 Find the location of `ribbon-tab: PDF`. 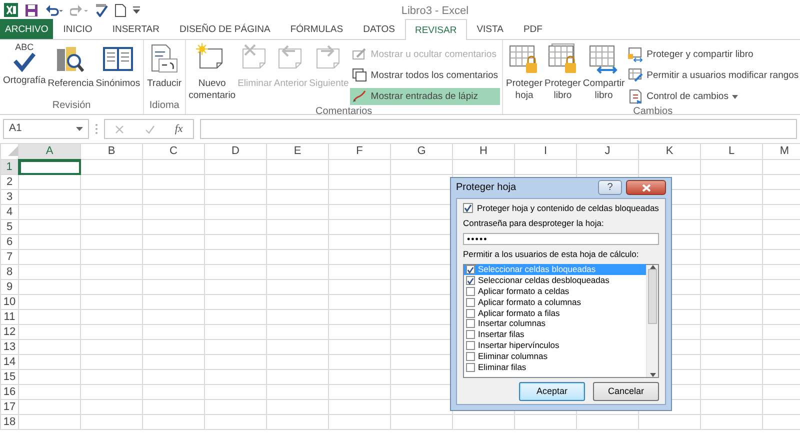

ribbon-tab: PDF is located at coordinates (532, 29).